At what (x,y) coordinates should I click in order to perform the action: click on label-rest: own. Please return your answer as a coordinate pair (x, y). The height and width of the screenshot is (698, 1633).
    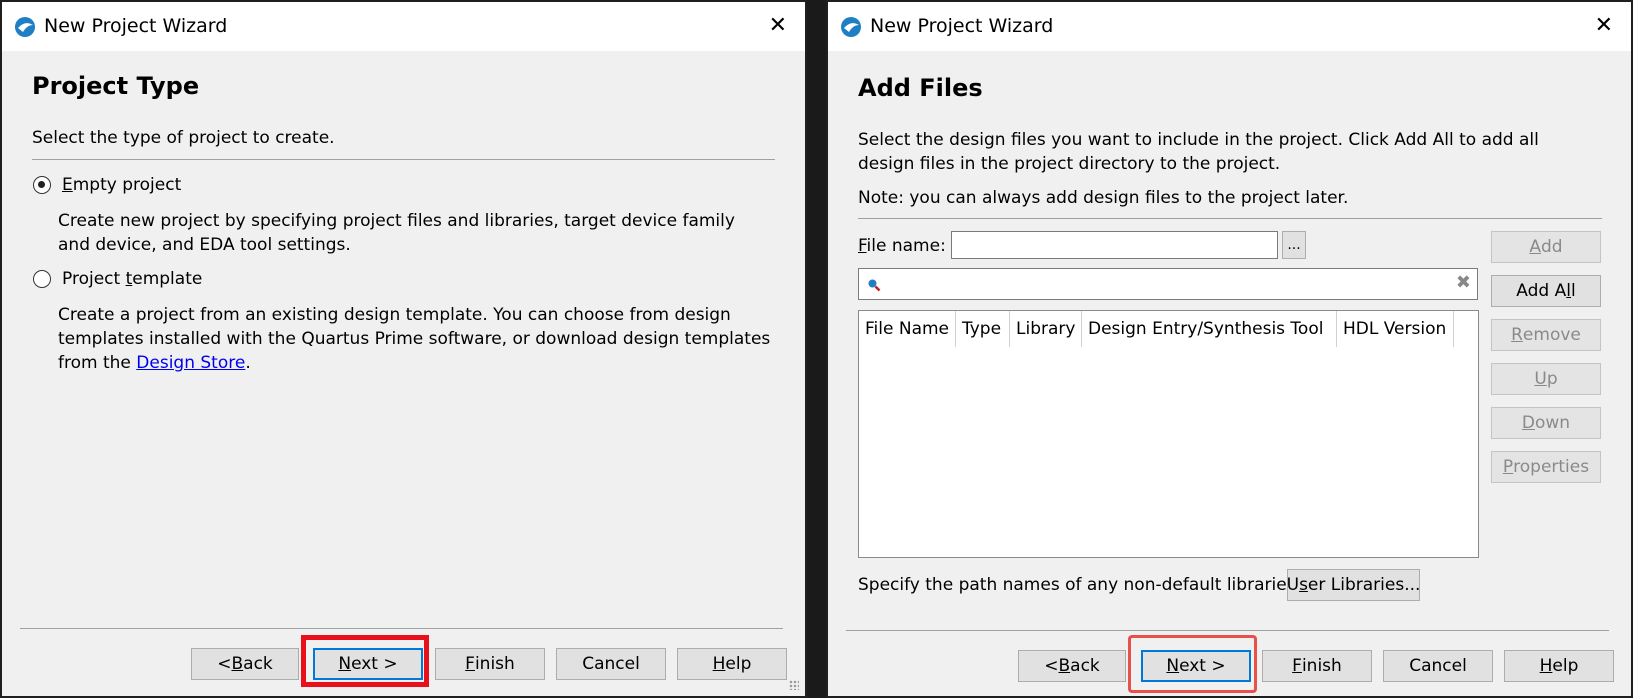
    Looking at the image, I should click on (1553, 423).